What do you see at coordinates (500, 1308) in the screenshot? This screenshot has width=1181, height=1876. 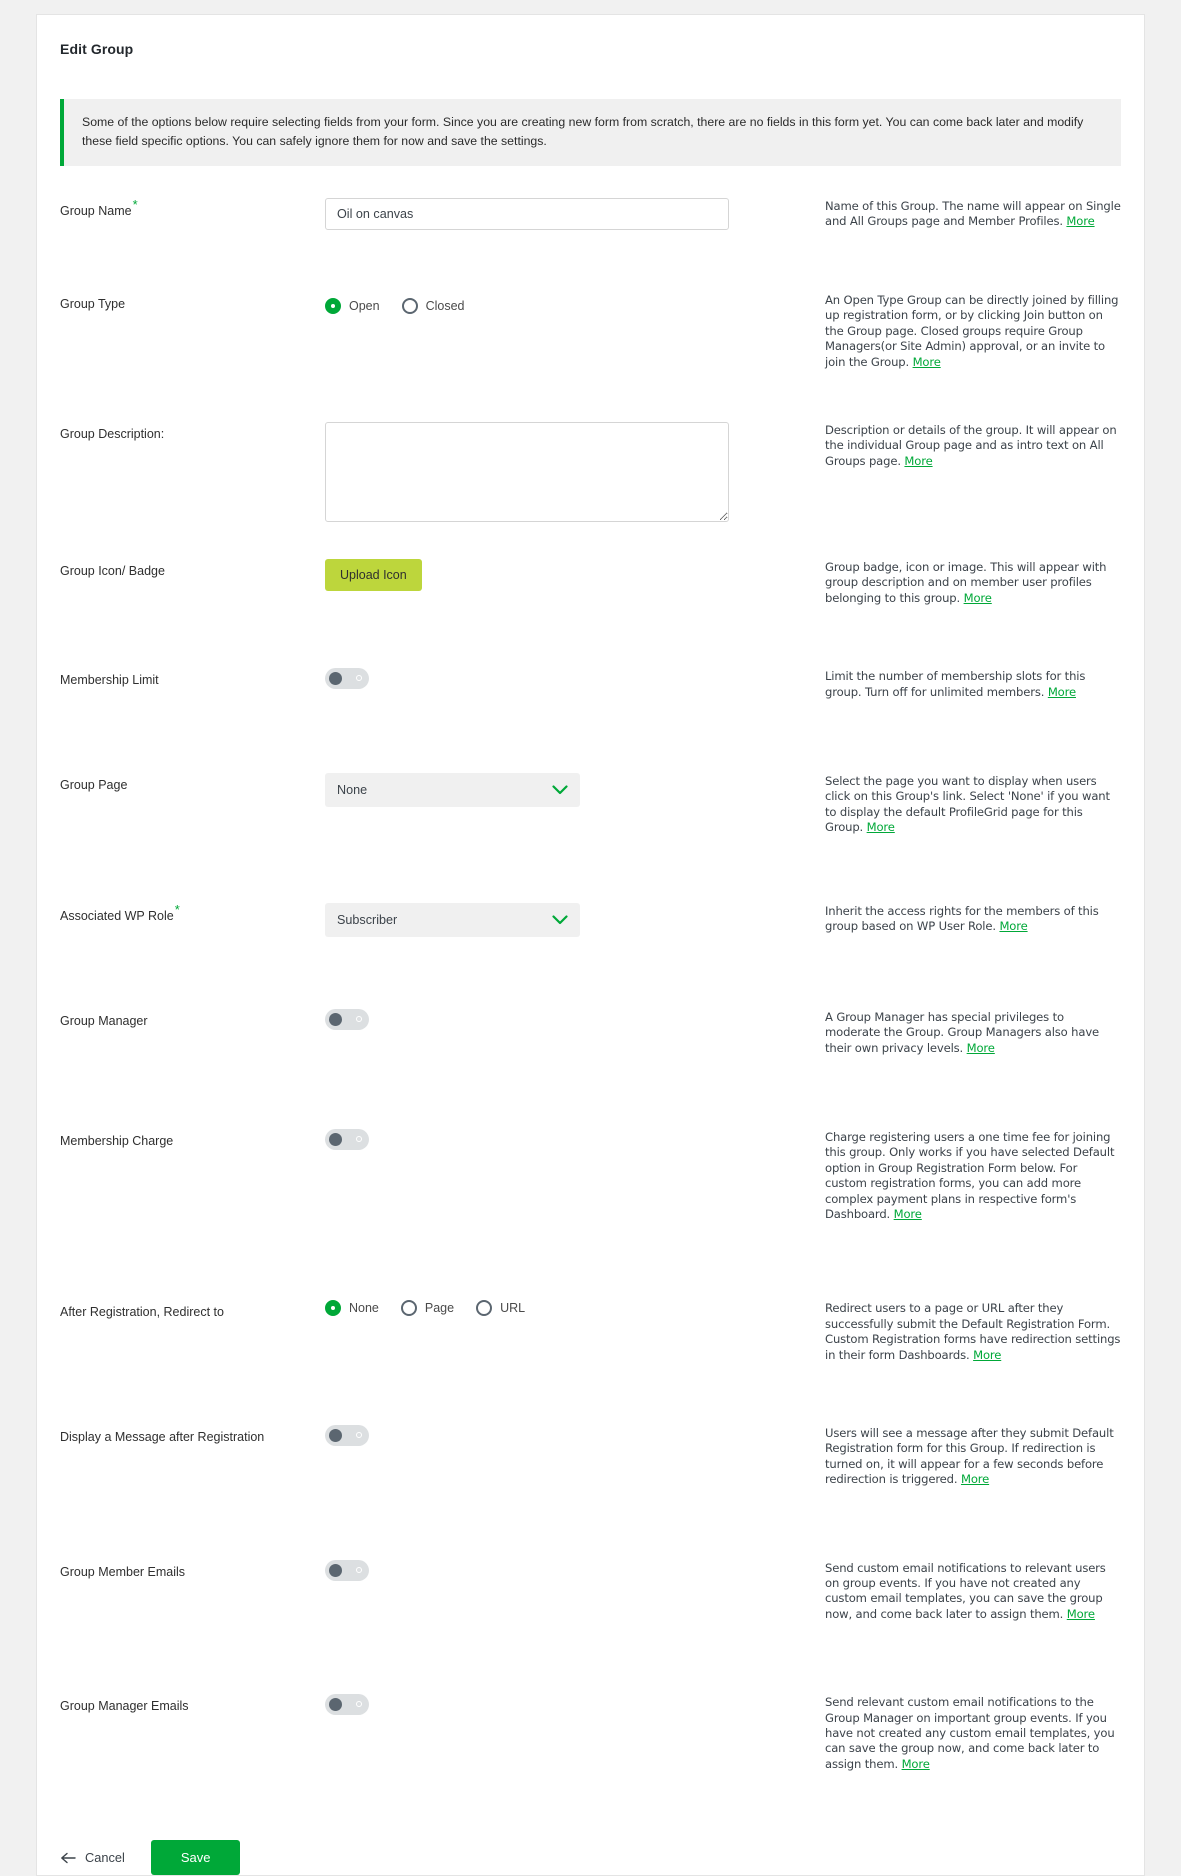 I see `radio-option-url: URL` at bounding box center [500, 1308].